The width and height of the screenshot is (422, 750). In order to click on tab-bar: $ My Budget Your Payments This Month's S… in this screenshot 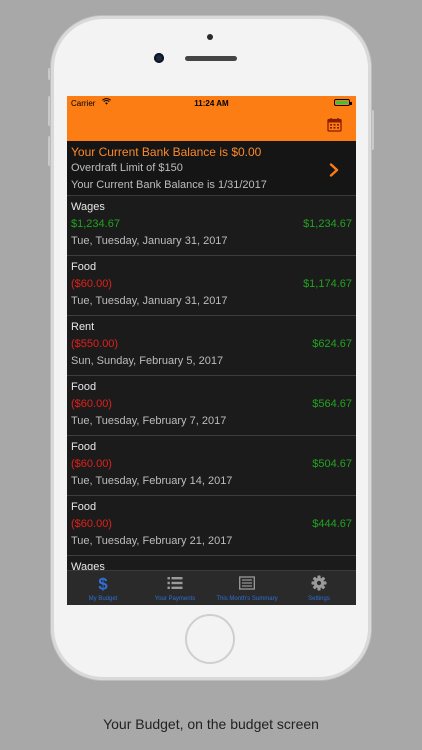, I will do `click(211, 587)`.